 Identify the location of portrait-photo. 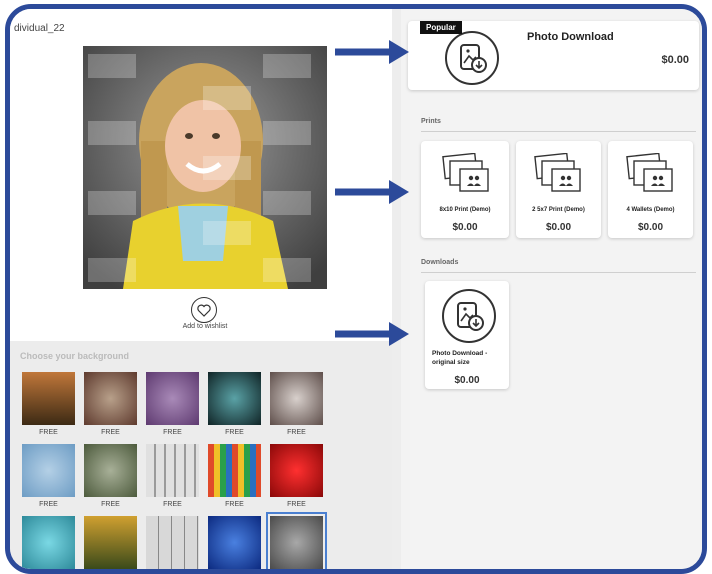
(205, 167).